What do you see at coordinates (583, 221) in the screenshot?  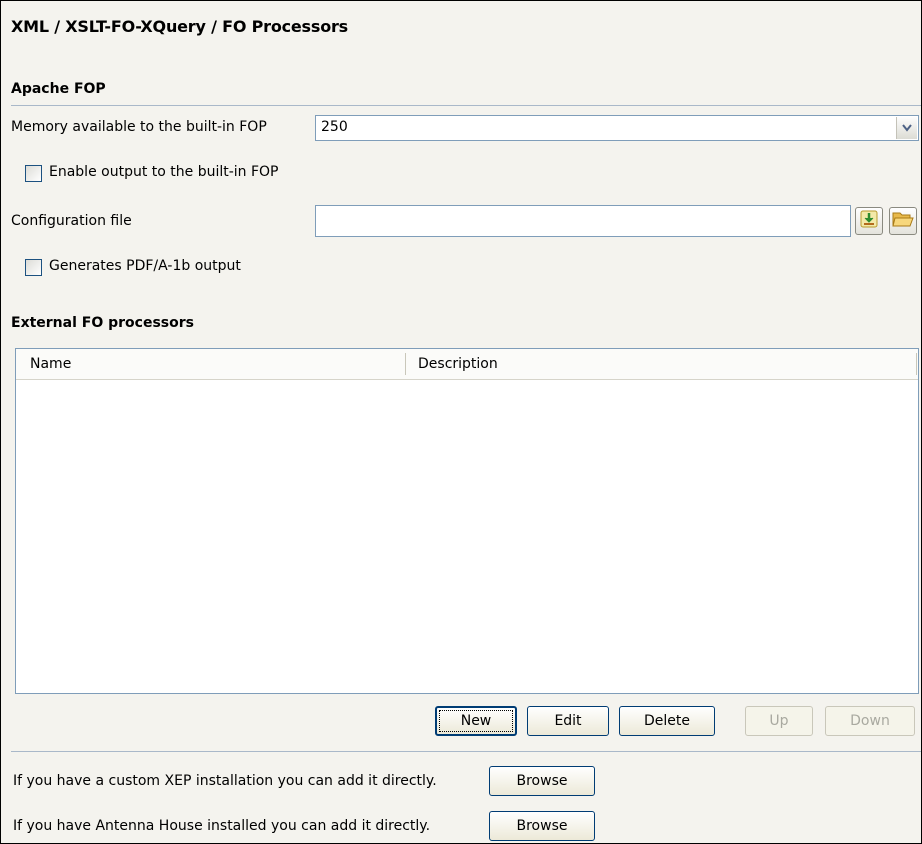 I see `config-file-input` at bounding box center [583, 221].